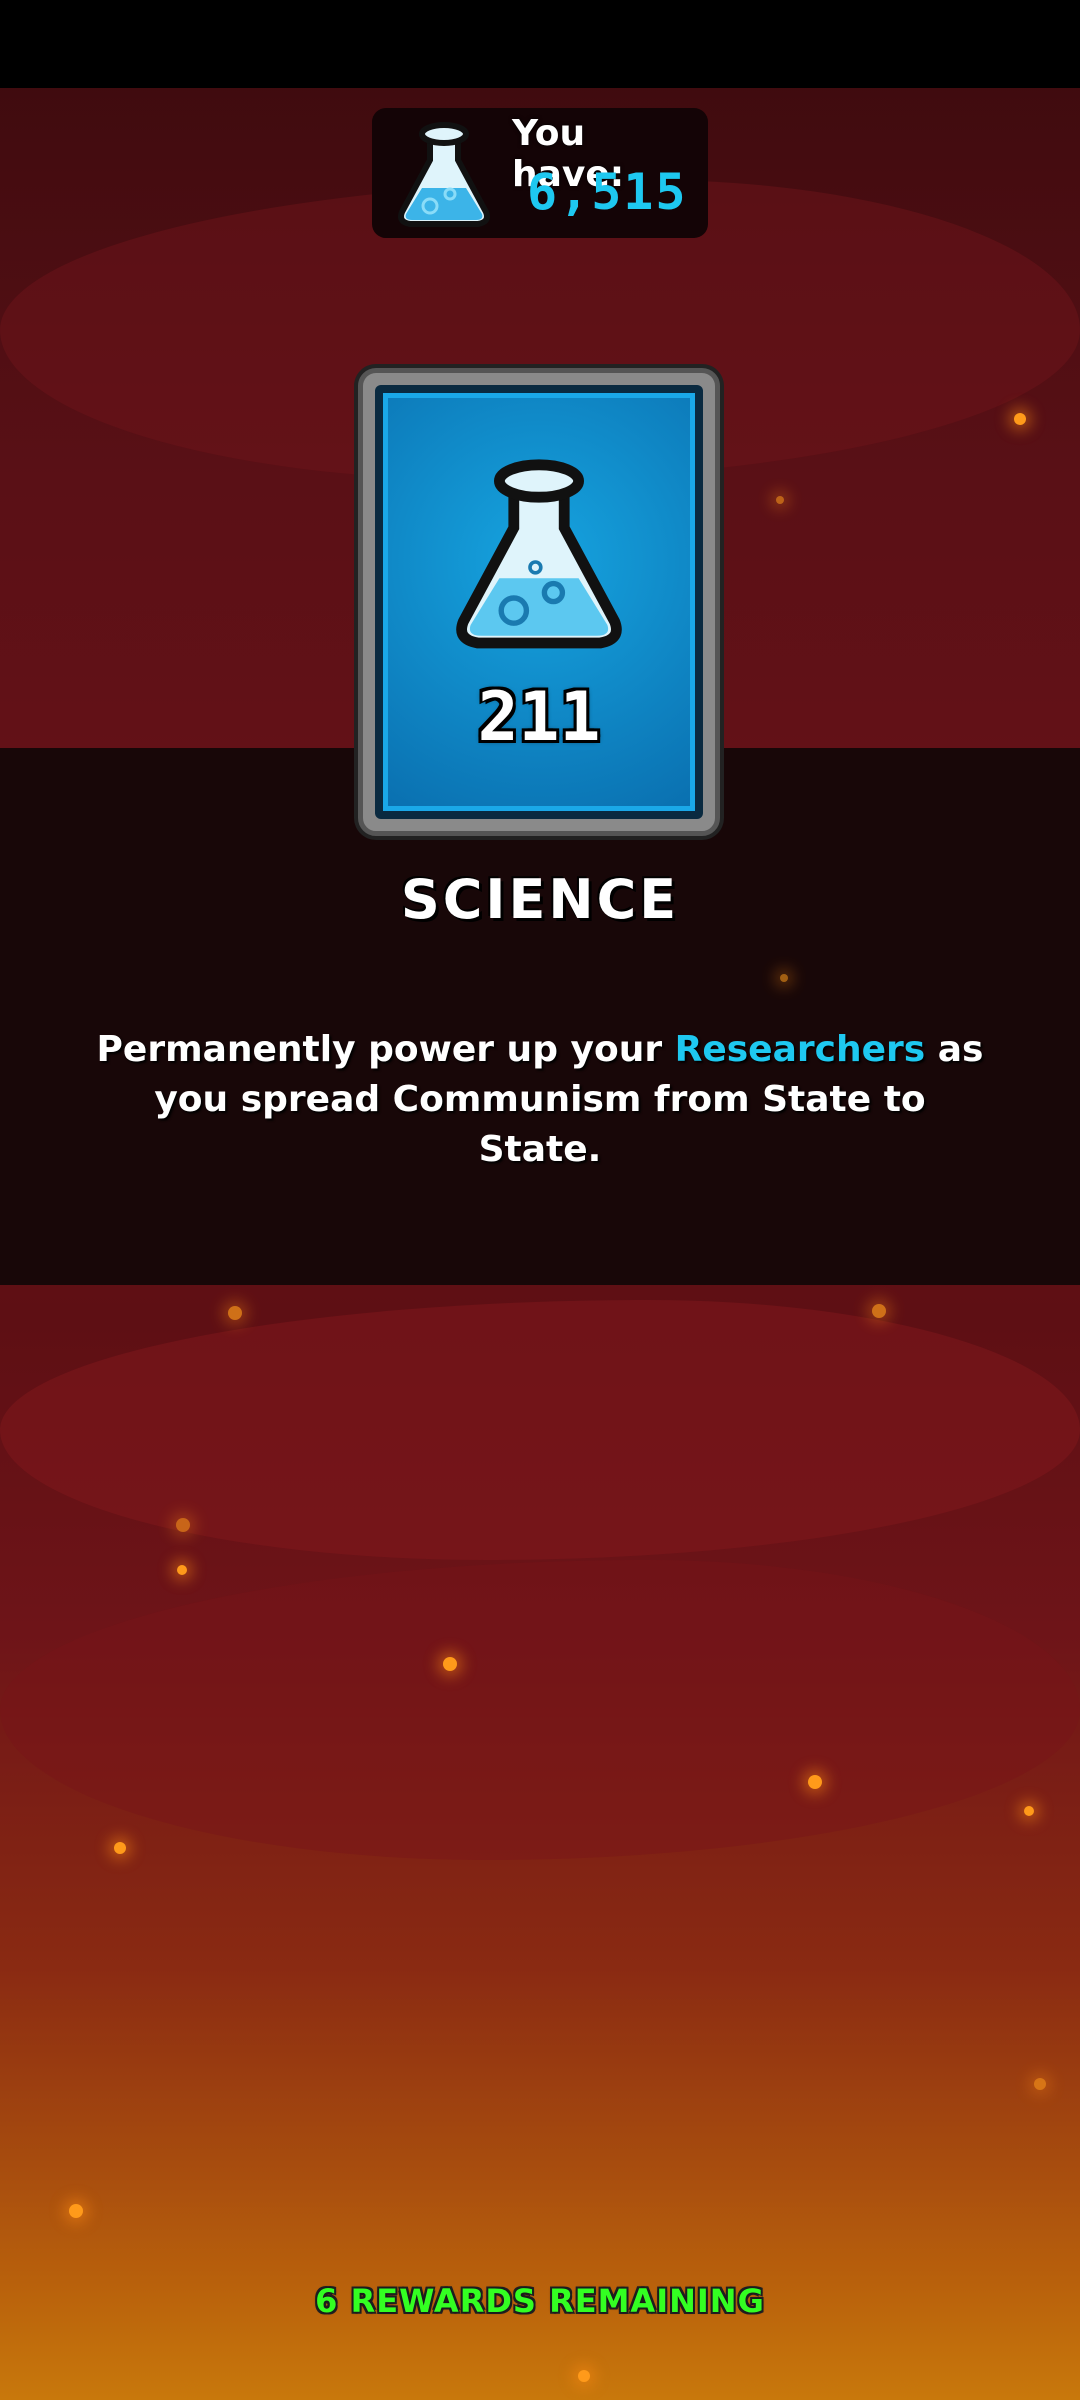  Describe the element at coordinates (607, 192) in the screenshot. I see `currency-amount: 6,515` at that location.